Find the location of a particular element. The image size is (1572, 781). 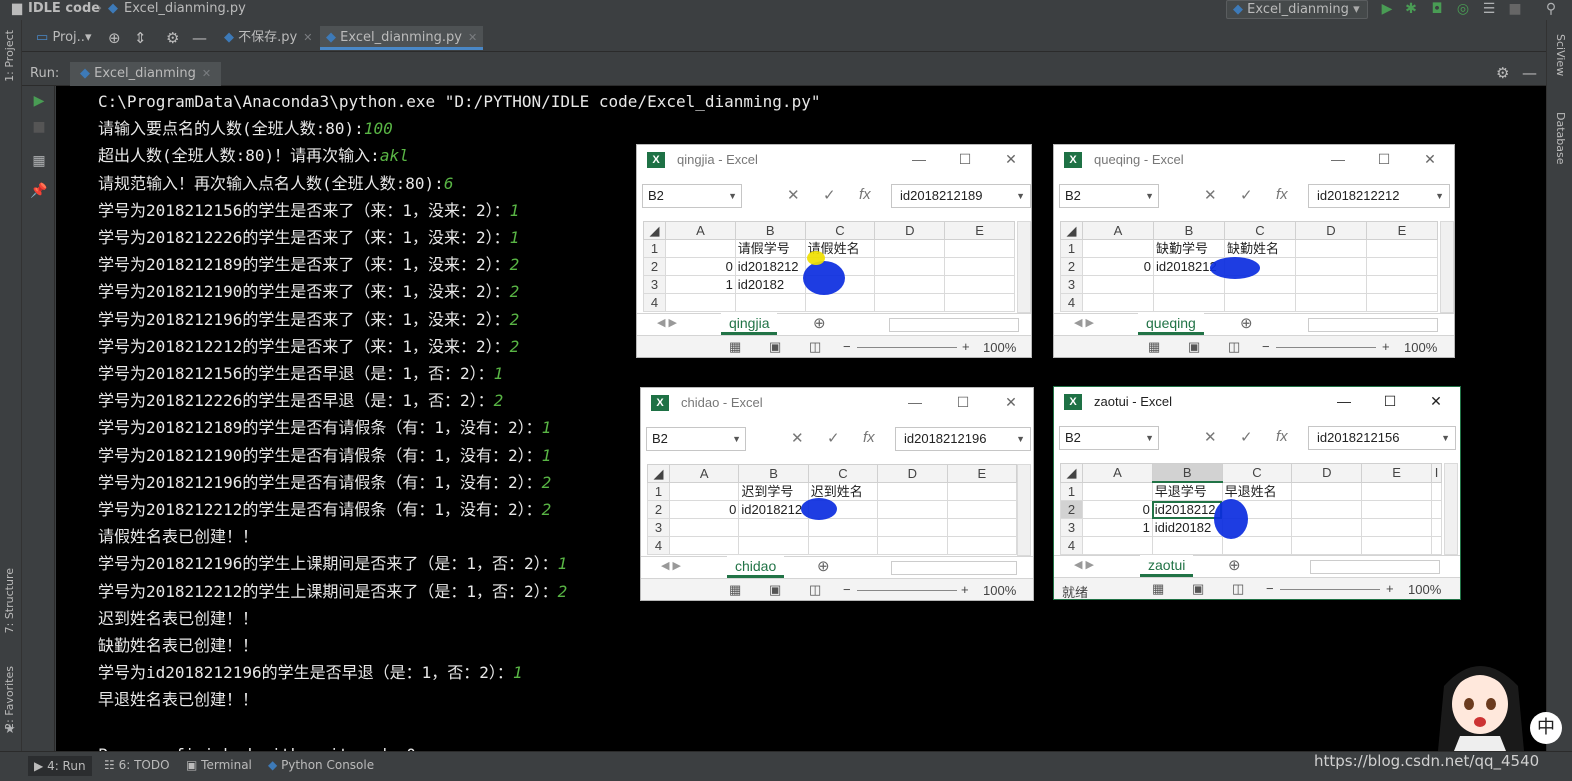

function-icon: fx is located at coordinates (1282, 194).